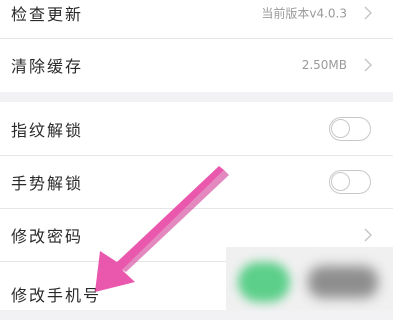  I want to click on watermark-logo, so click(264, 282).